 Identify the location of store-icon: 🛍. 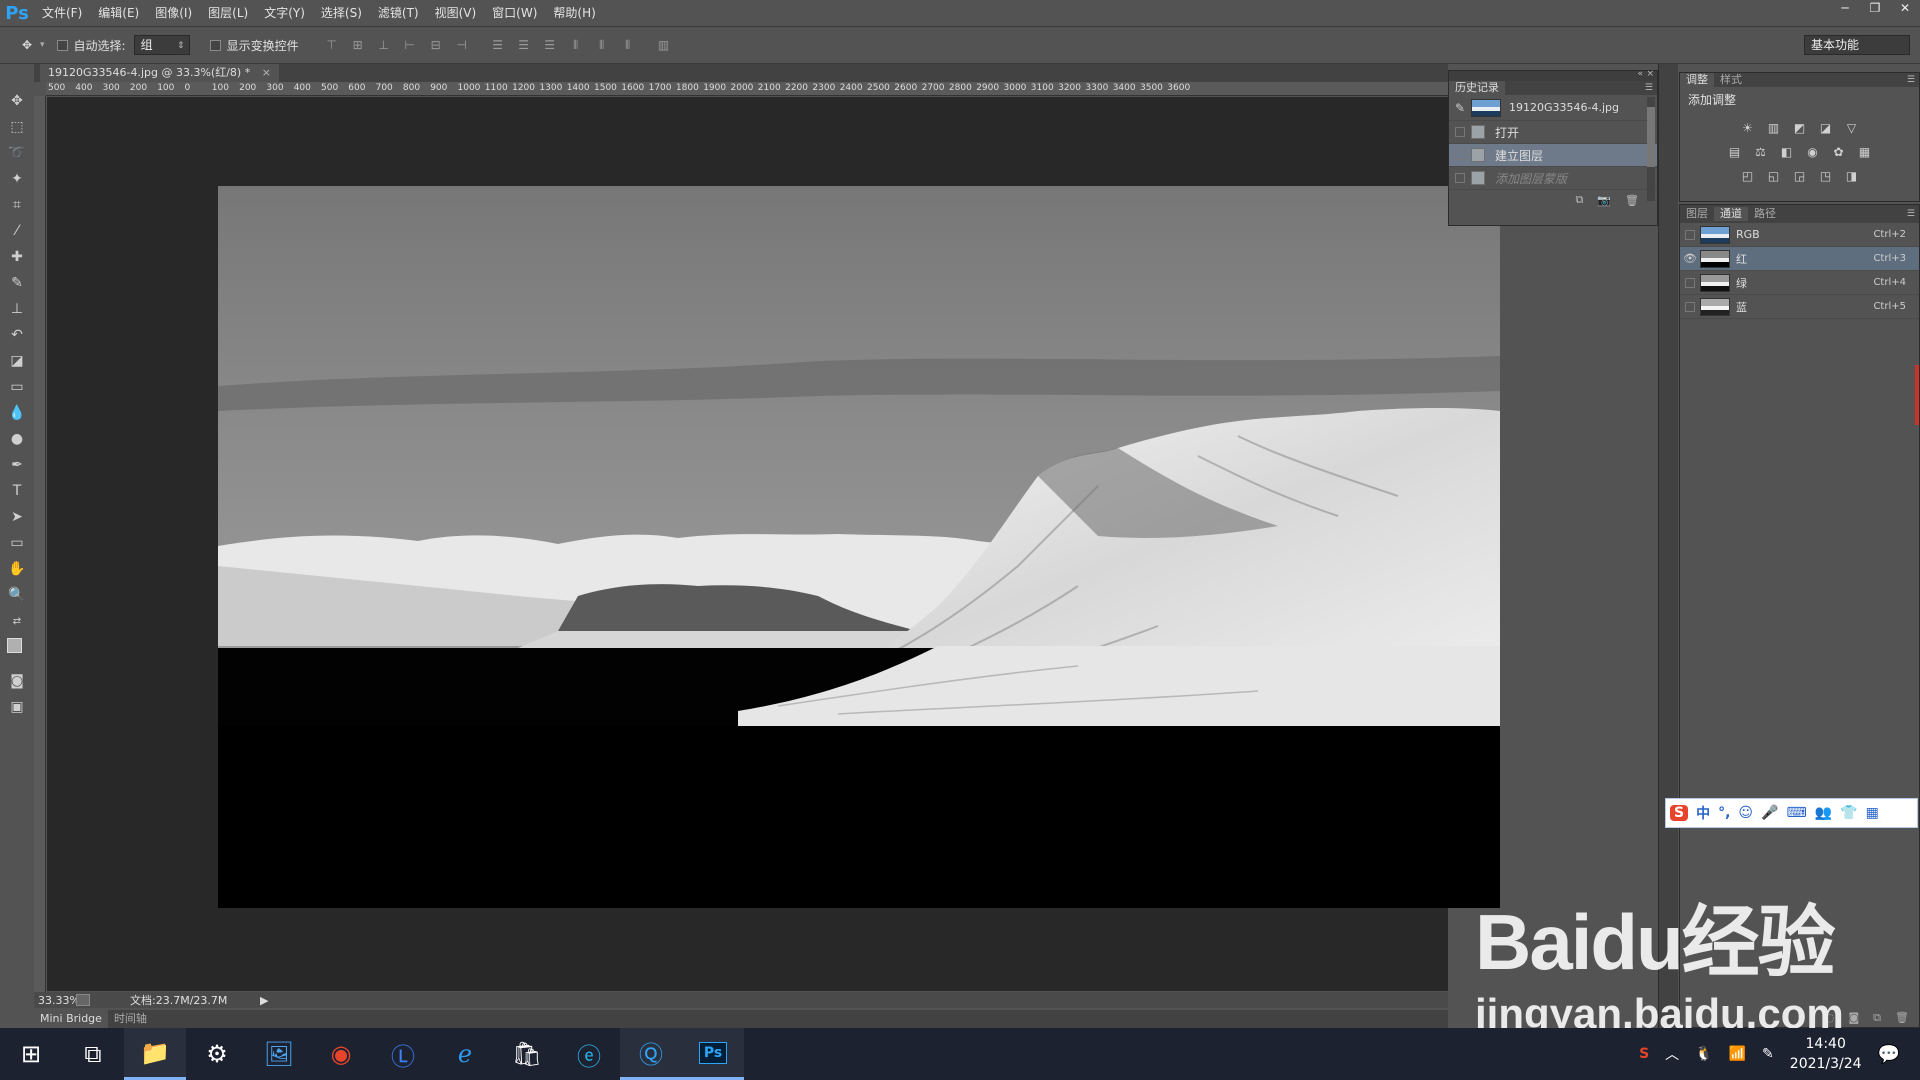
(527, 1054).